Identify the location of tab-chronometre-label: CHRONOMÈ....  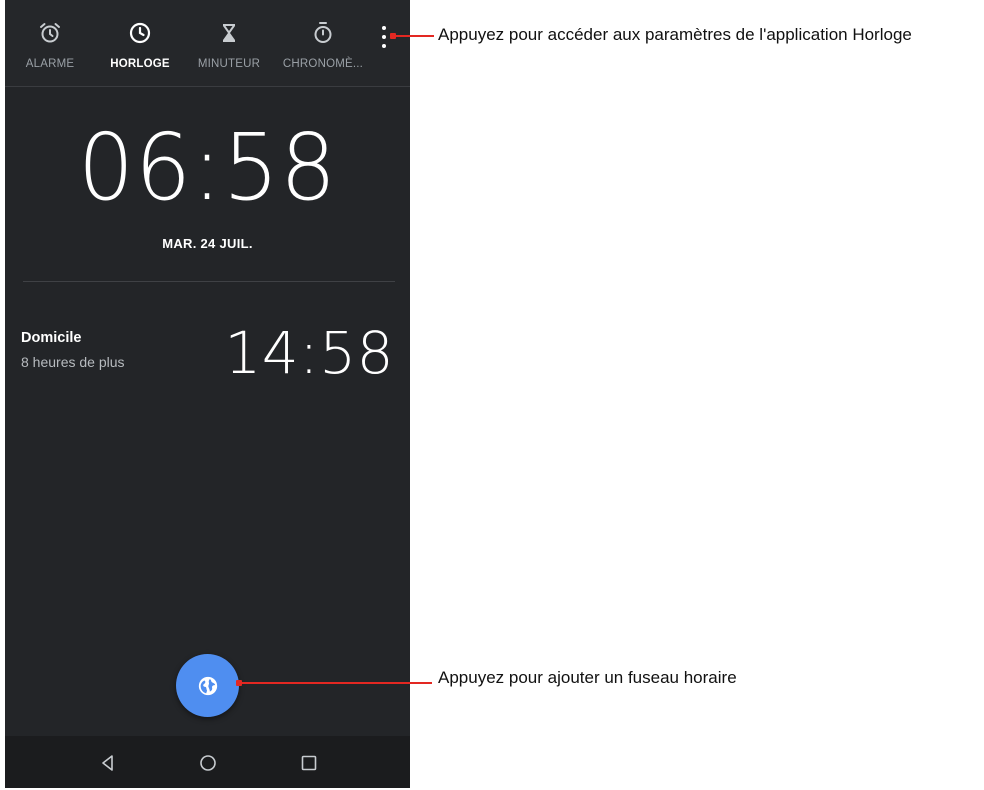
(323, 64).